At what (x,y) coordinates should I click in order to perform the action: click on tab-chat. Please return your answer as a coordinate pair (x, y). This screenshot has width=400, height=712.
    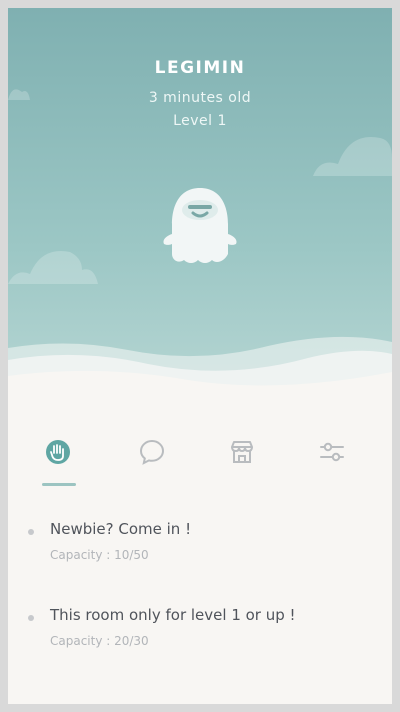
    Looking at the image, I should click on (152, 452).